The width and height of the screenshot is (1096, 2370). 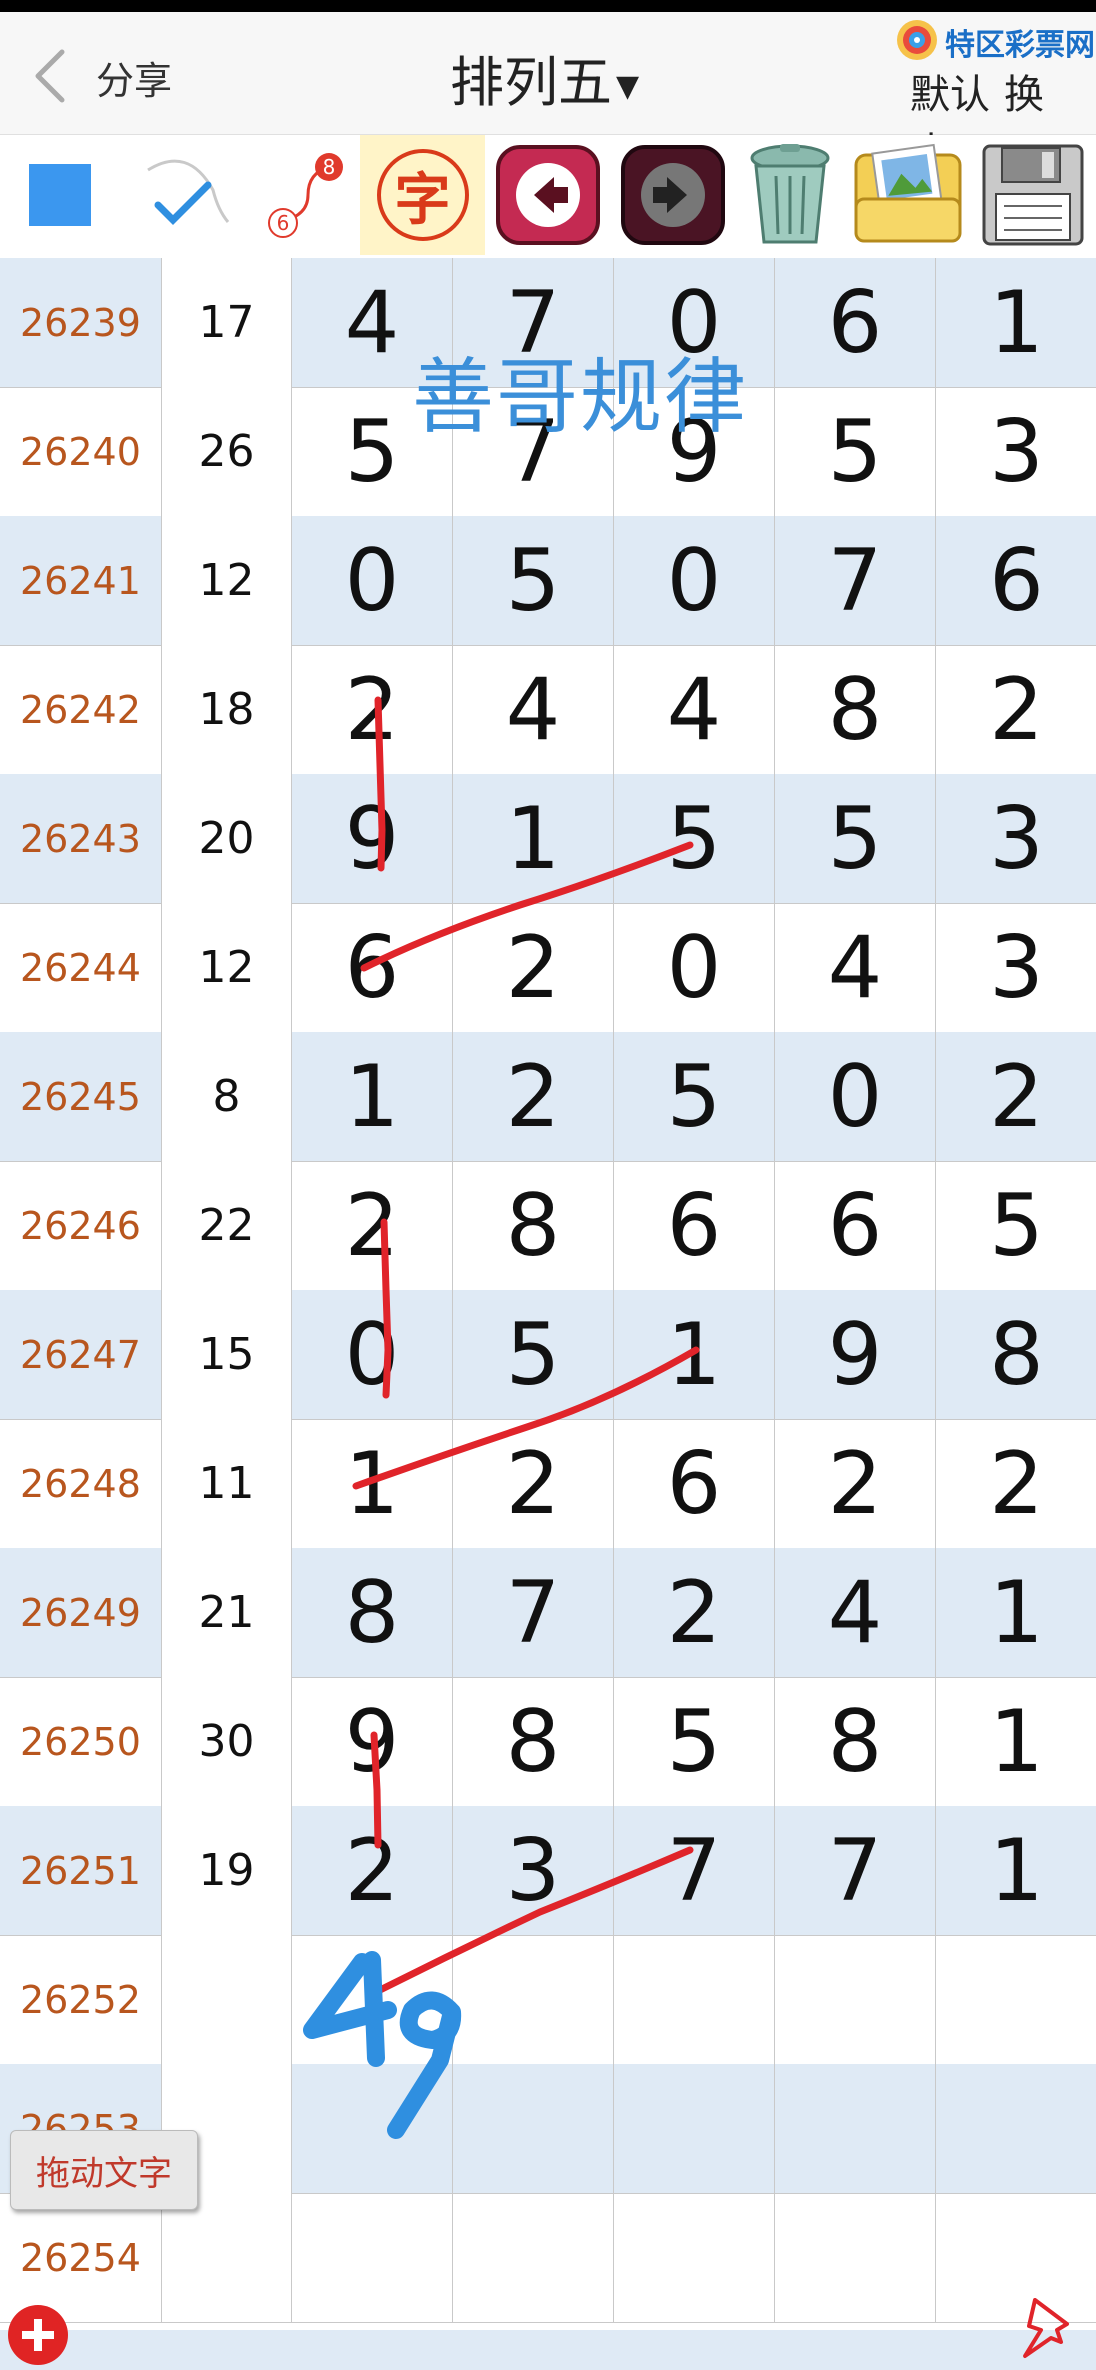 What do you see at coordinates (1045, 2325) in the screenshot?
I see `pushpin-icon` at bounding box center [1045, 2325].